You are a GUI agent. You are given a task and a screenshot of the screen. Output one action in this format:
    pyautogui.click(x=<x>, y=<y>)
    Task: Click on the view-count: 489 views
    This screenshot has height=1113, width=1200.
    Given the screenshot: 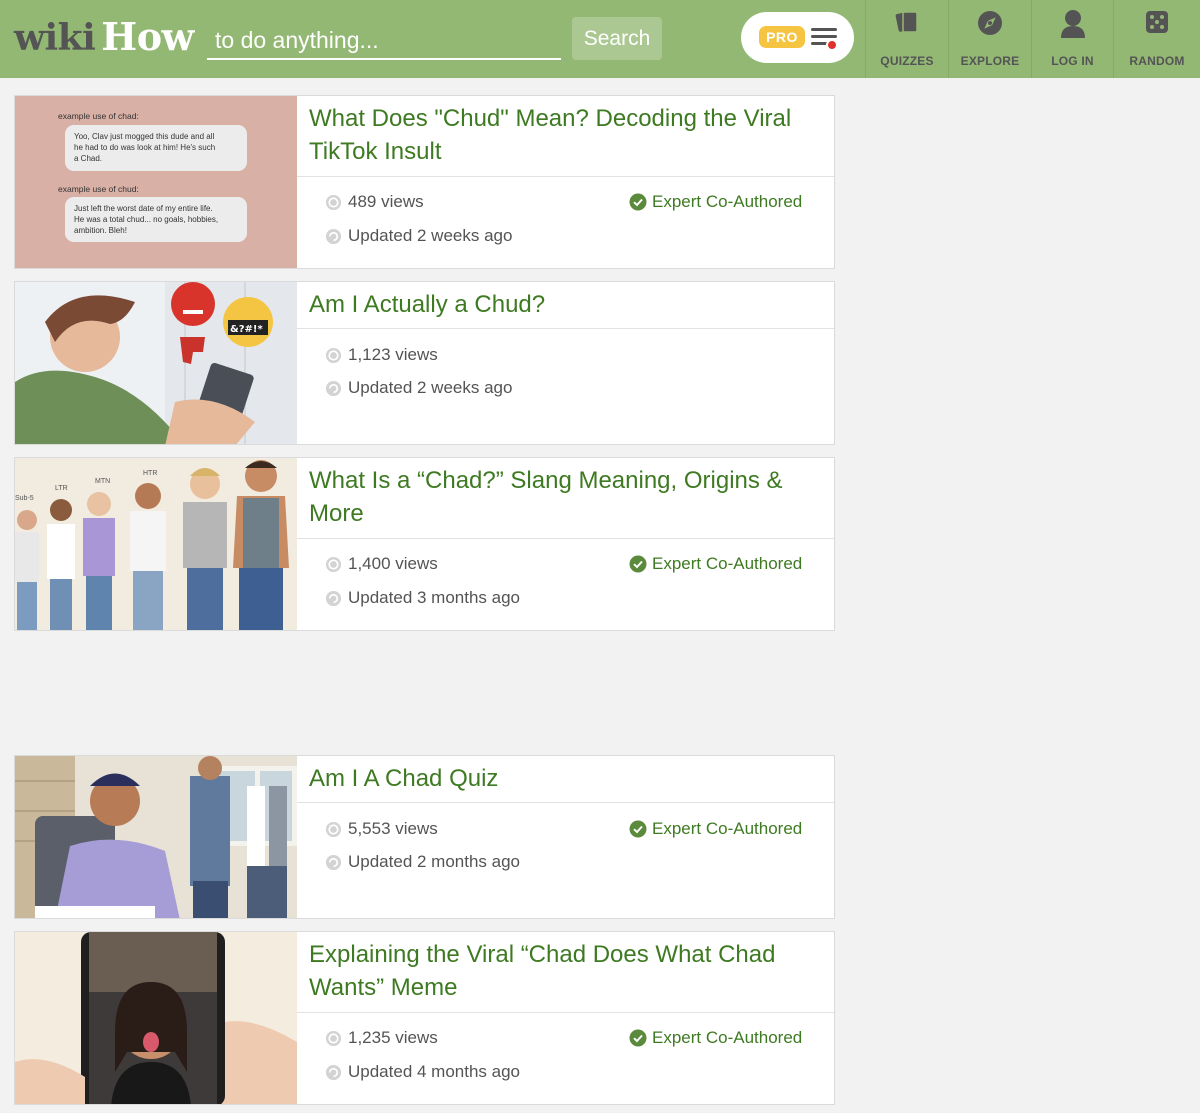 What is the action you would take?
    pyautogui.click(x=374, y=202)
    